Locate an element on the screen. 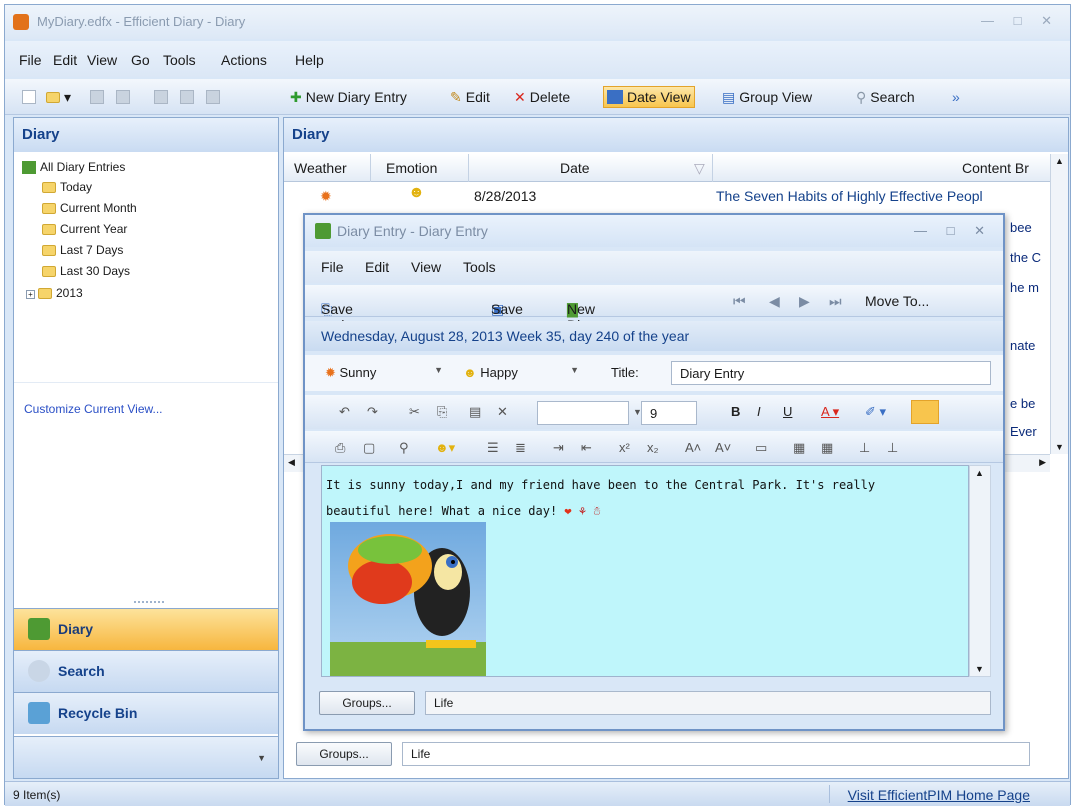 The width and height of the screenshot is (1075, 809). highlight-icon: ✐ ▾ is located at coordinates (875, 412).